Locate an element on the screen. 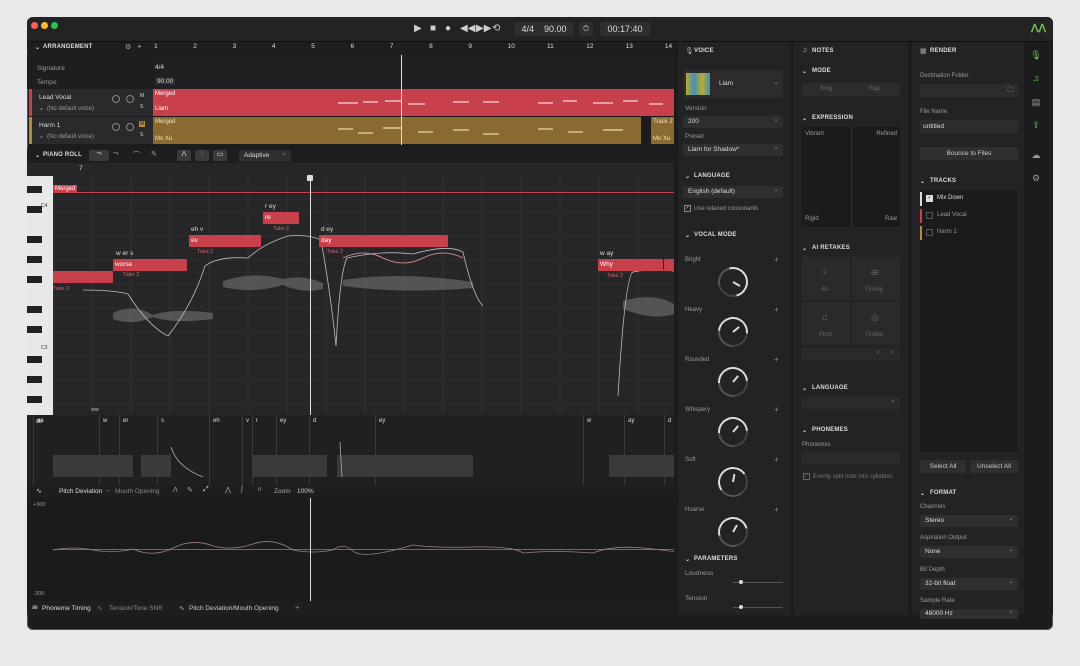 This screenshot has height=666, width=1080. loop-icon: ⟲ is located at coordinates (496, 29).